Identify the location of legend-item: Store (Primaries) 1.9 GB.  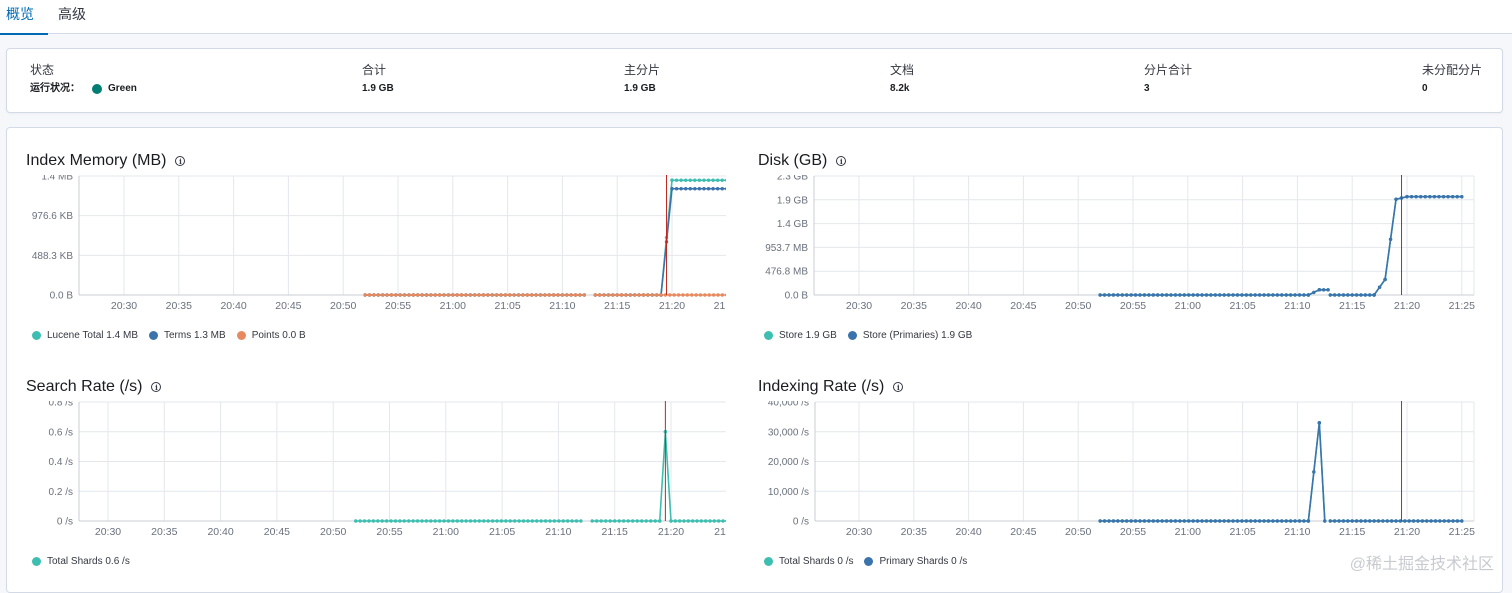
(909, 335).